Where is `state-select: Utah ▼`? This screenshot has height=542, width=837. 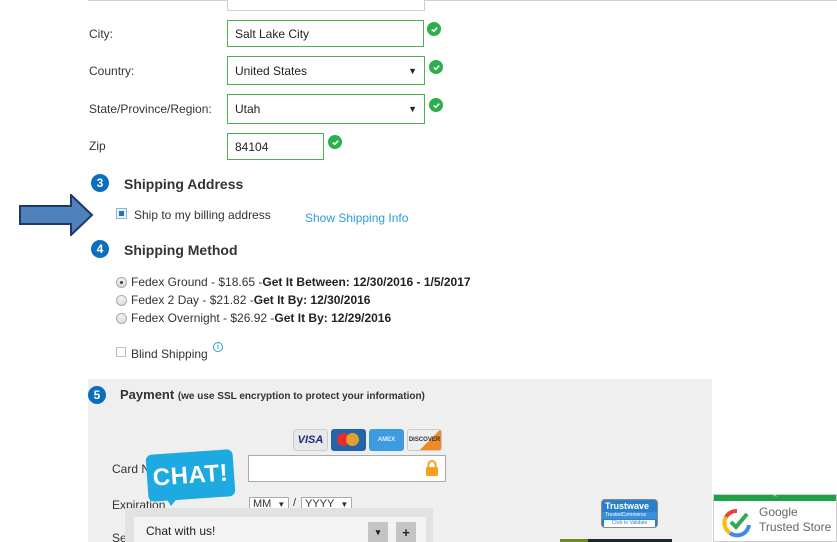 state-select: Utah ▼ is located at coordinates (326, 109).